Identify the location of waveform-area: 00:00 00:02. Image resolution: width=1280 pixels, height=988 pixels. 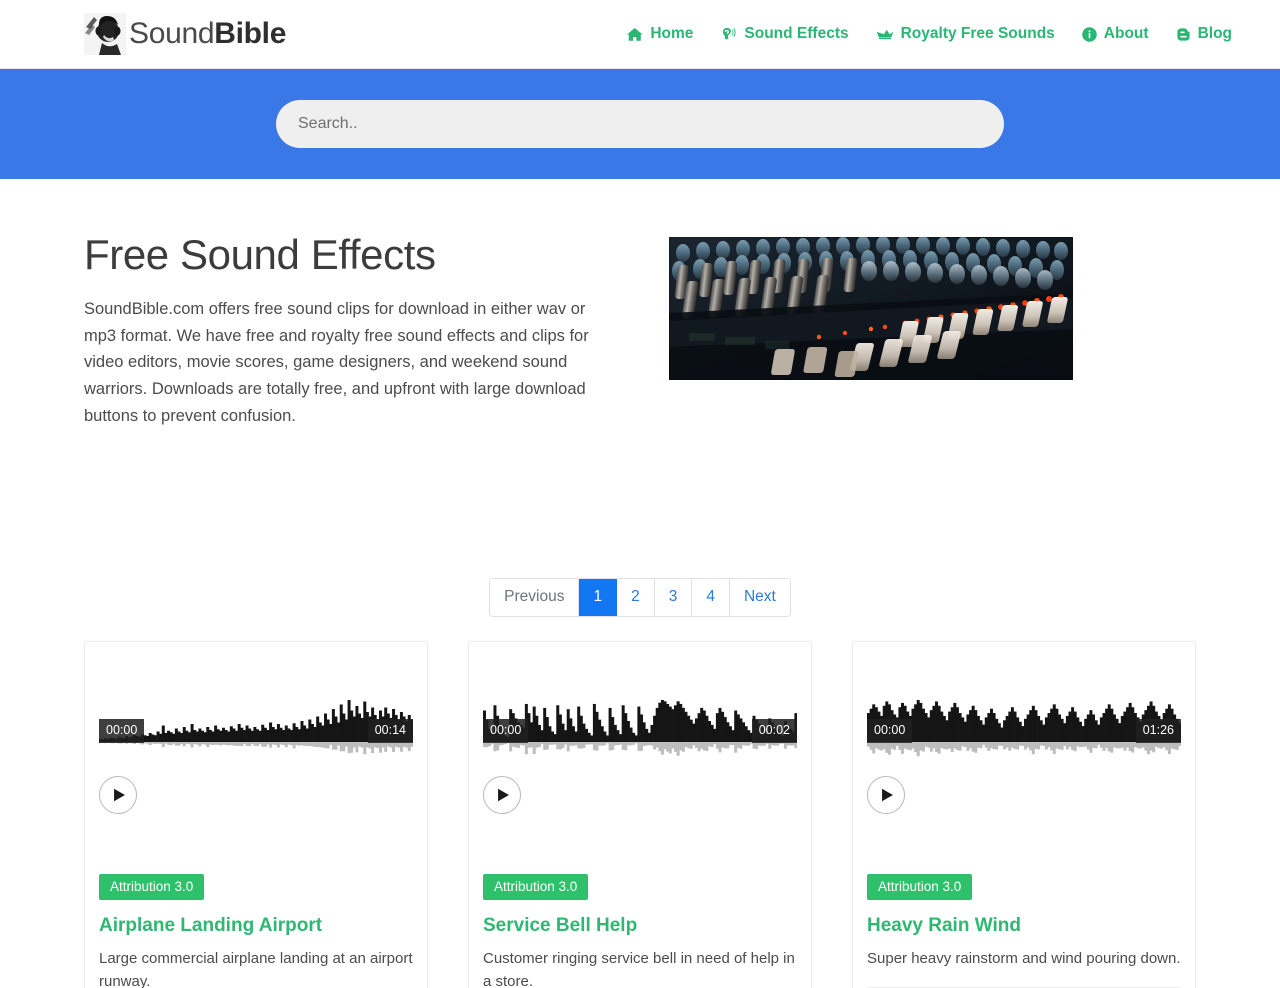
(640, 701).